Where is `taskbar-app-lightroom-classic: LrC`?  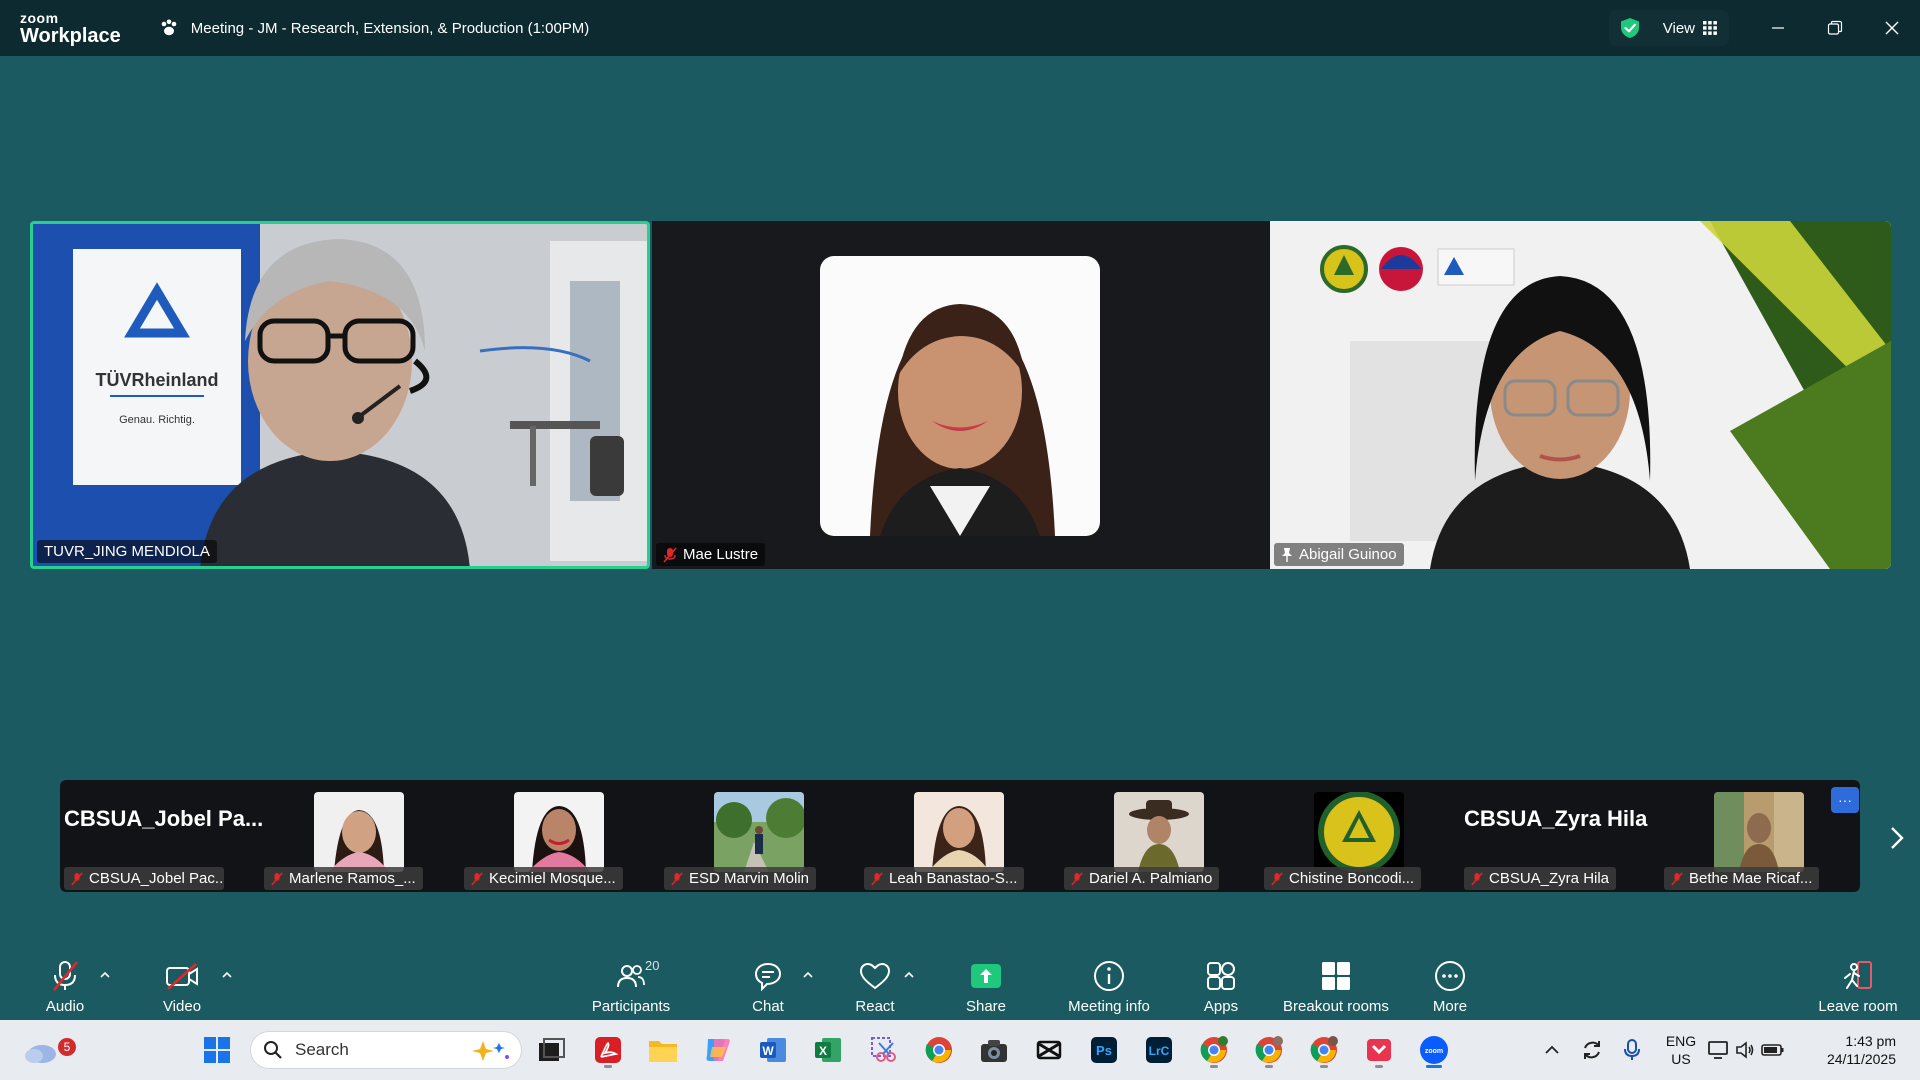 taskbar-app-lightroom-classic: LrC is located at coordinates (1159, 1050).